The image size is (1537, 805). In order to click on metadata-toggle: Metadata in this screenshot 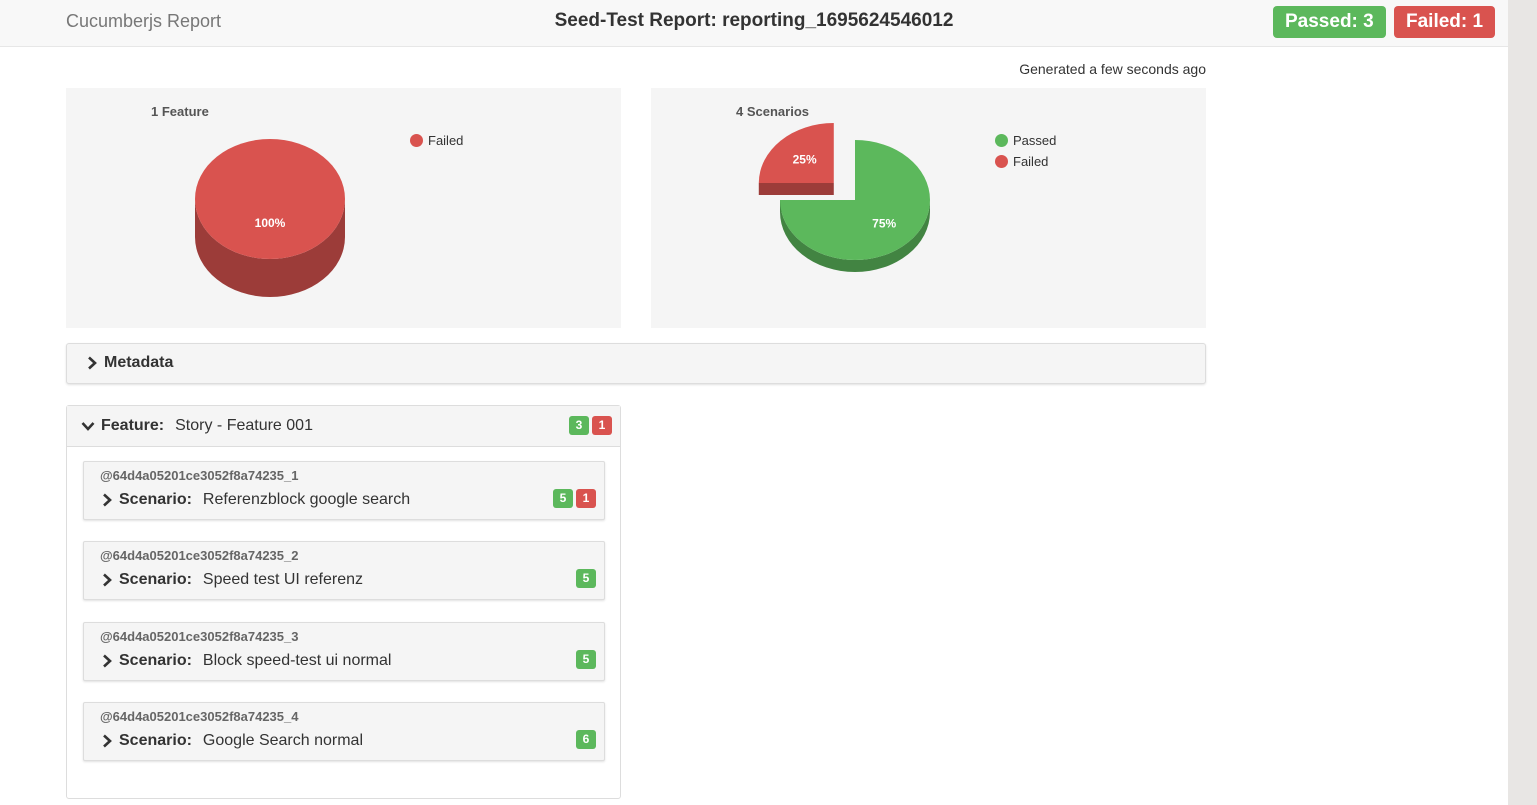, I will do `click(129, 363)`.